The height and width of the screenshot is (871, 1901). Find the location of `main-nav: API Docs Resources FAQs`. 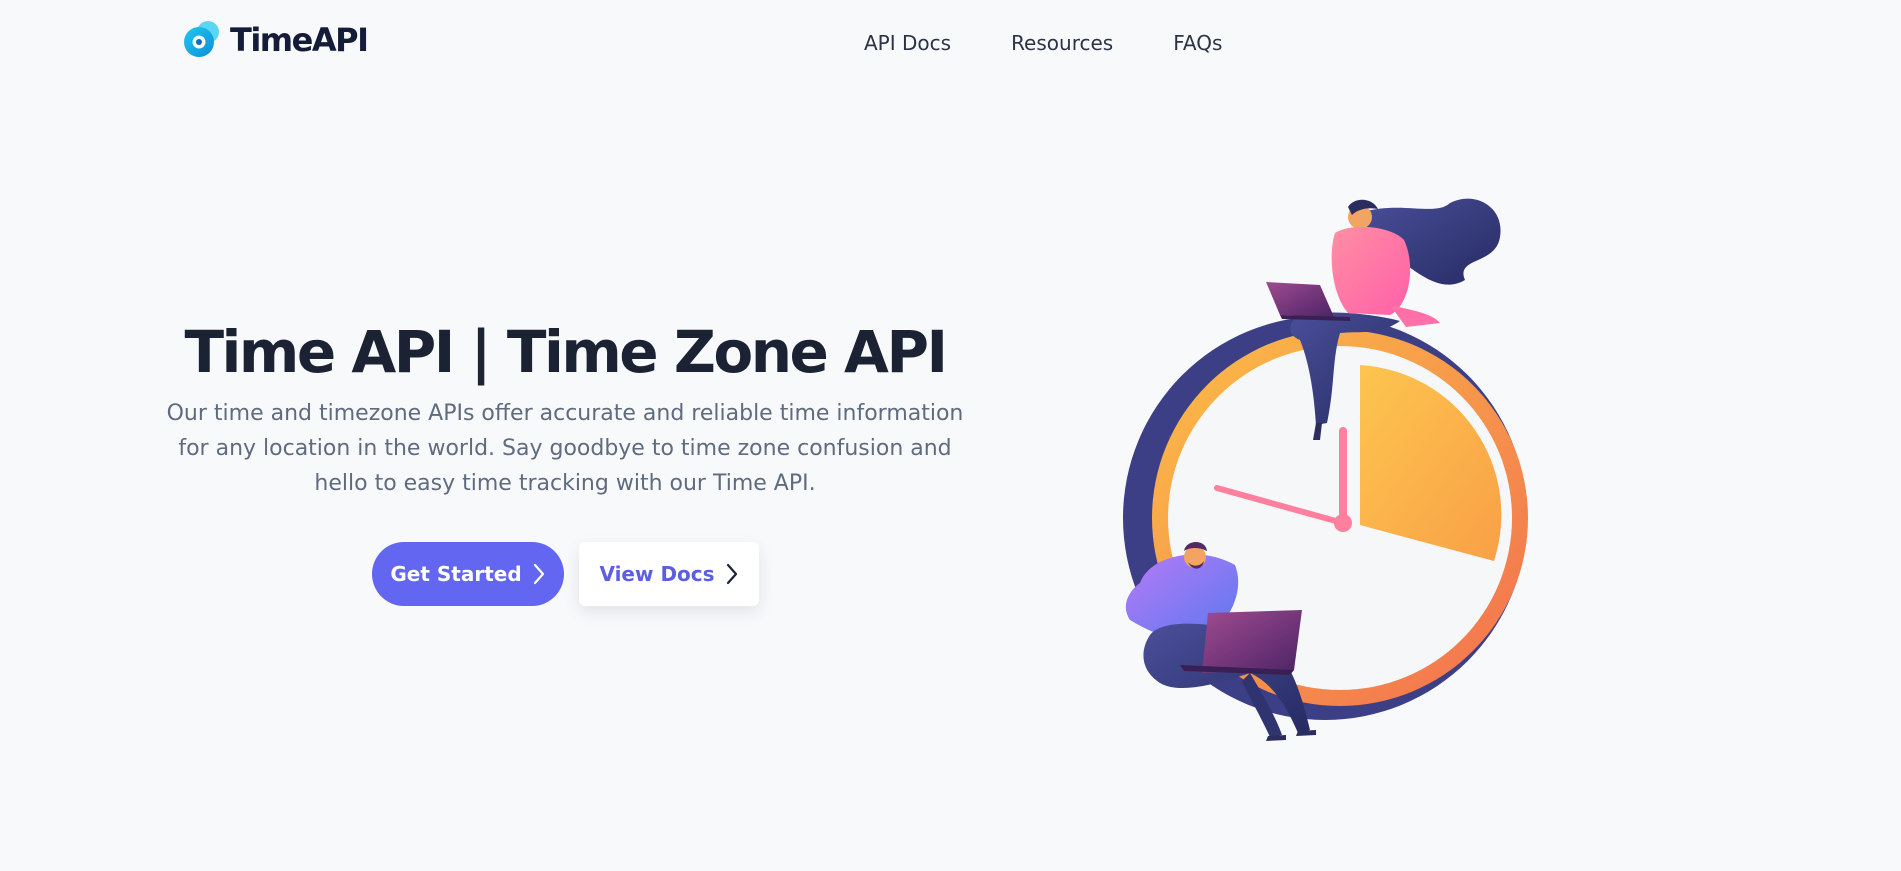

main-nav: API Docs Resources FAQs is located at coordinates (1073, 43).